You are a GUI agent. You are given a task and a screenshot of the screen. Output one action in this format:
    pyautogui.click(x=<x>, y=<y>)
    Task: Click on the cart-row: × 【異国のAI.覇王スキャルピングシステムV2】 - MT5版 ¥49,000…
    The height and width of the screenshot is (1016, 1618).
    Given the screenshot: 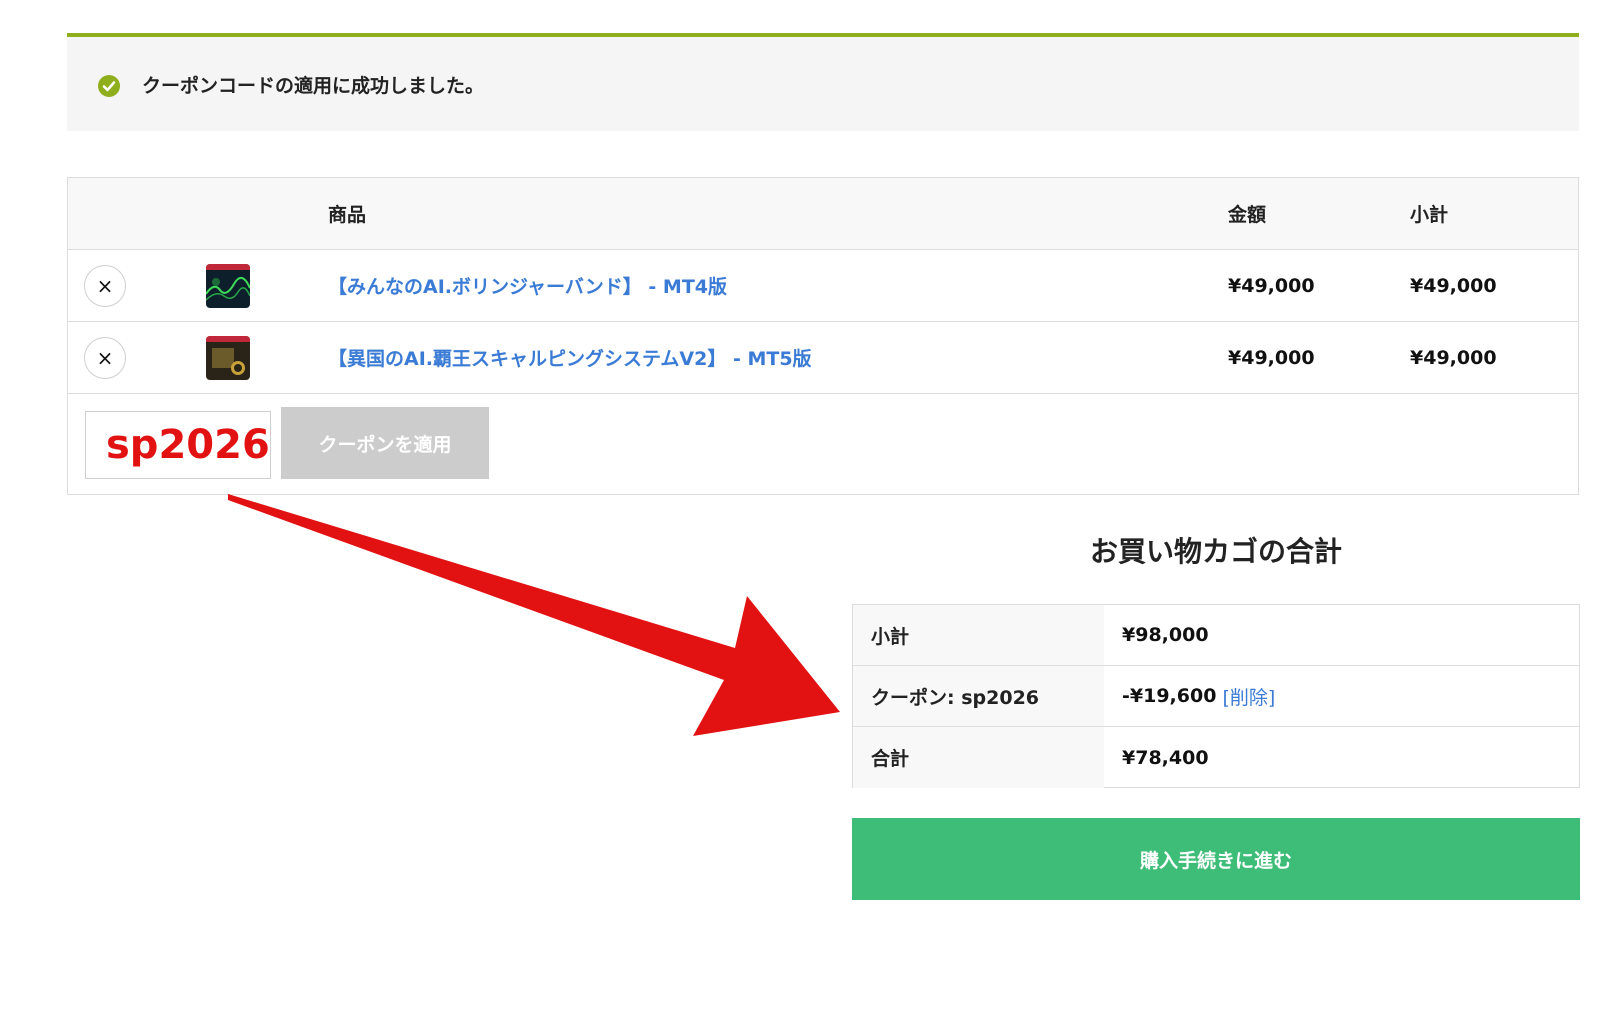 What is the action you would take?
    pyautogui.click(x=823, y=358)
    